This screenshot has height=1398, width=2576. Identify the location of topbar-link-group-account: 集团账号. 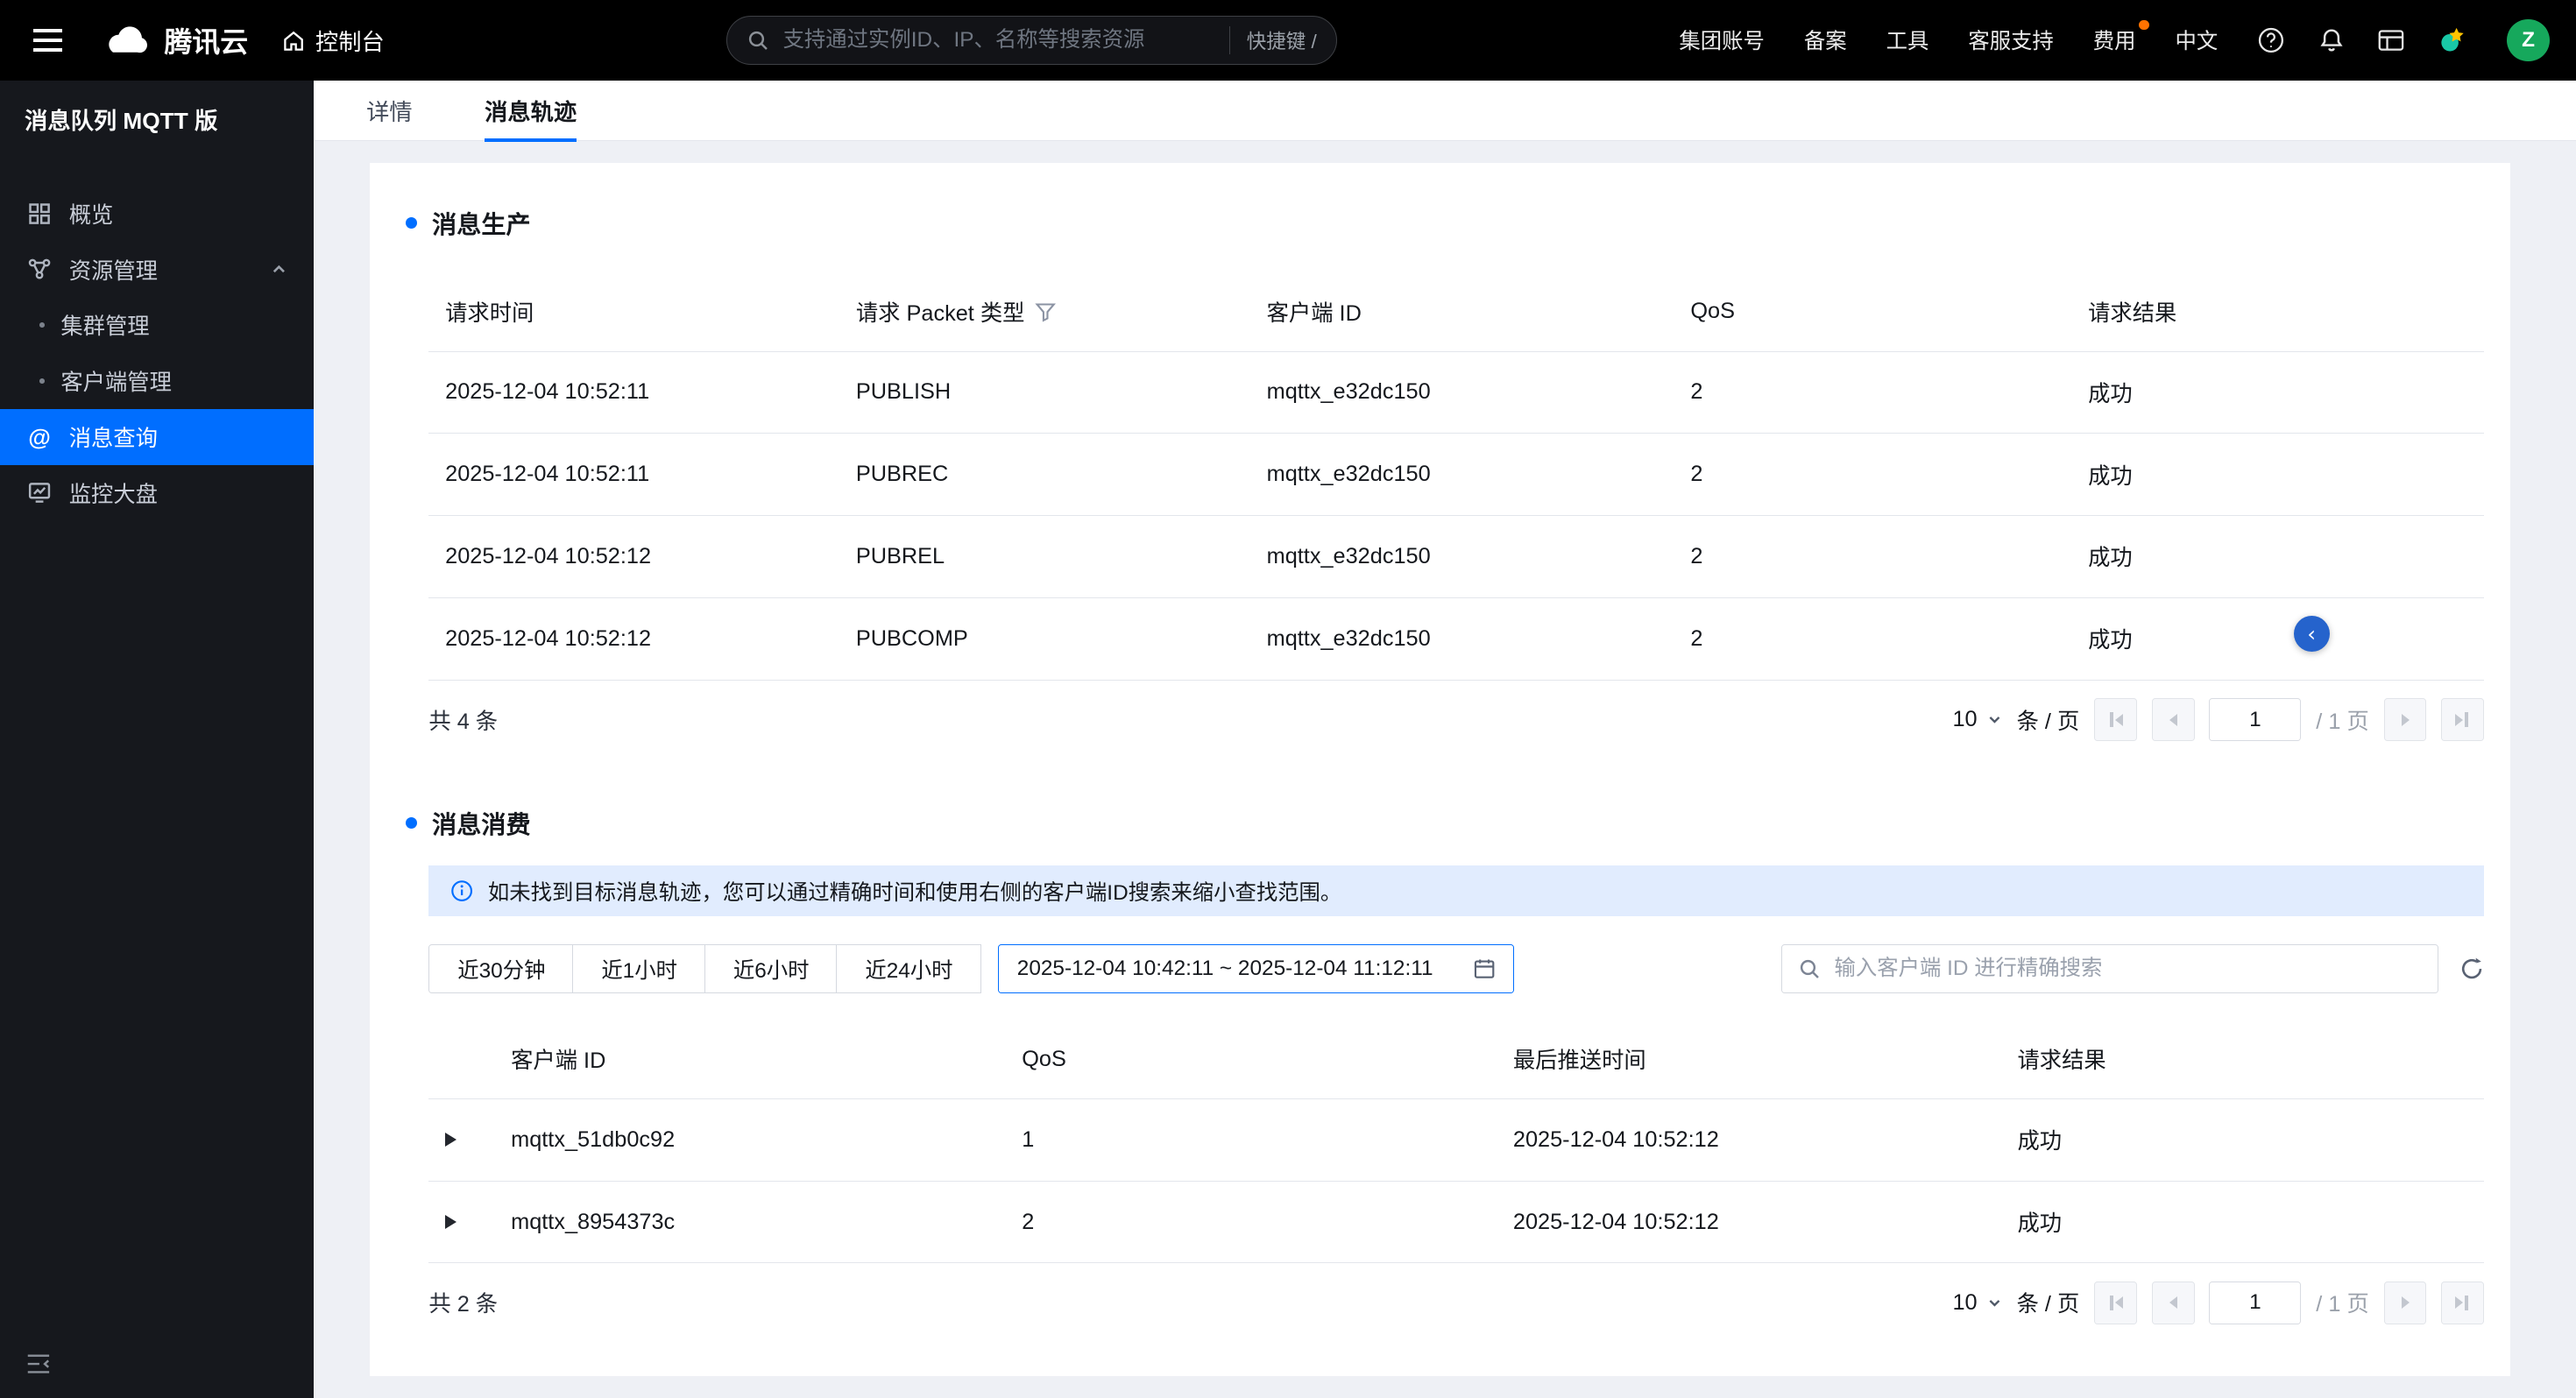
(1721, 40).